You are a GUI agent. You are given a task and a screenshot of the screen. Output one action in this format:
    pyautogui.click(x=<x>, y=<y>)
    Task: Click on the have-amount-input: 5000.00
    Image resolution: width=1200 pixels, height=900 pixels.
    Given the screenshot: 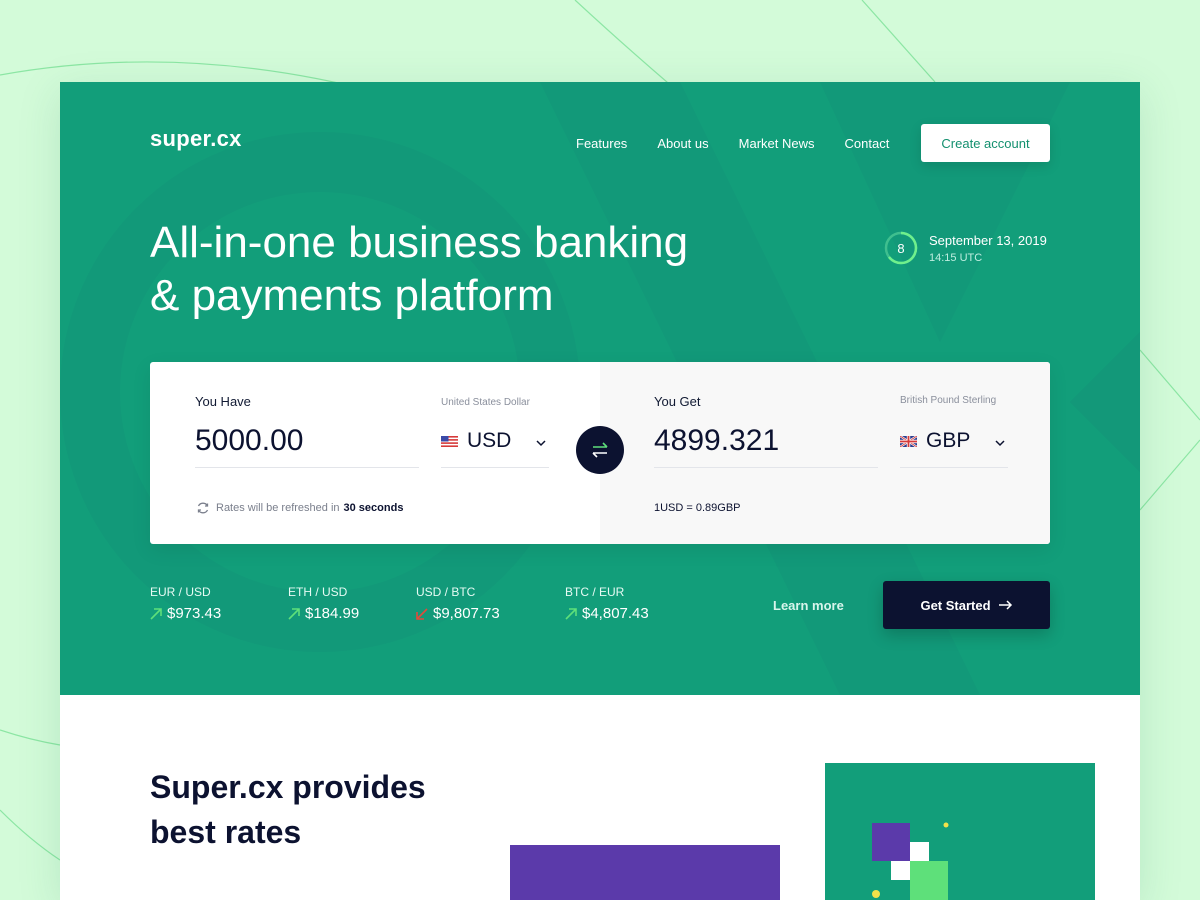 What is the action you would take?
    pyautogui.click(x=249, y=441)
    